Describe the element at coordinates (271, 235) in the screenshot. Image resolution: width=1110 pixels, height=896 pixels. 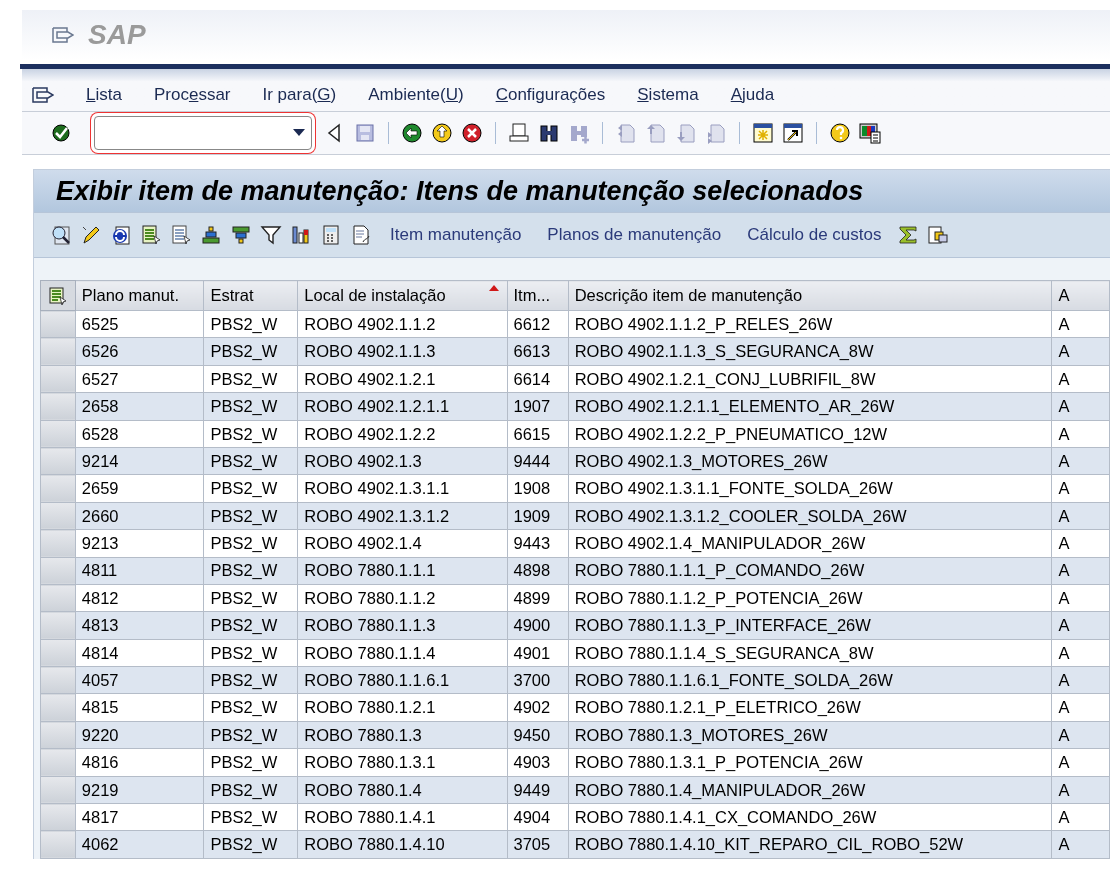
I see `filter-icon` at that location.